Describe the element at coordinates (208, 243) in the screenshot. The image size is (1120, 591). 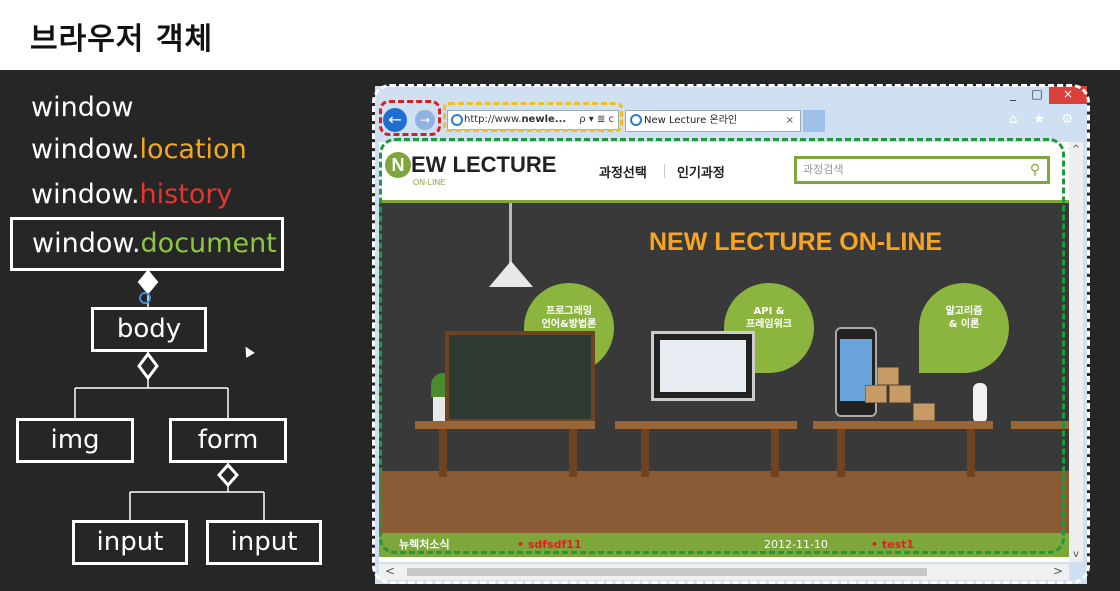
I see `prop-document: document` at that location.